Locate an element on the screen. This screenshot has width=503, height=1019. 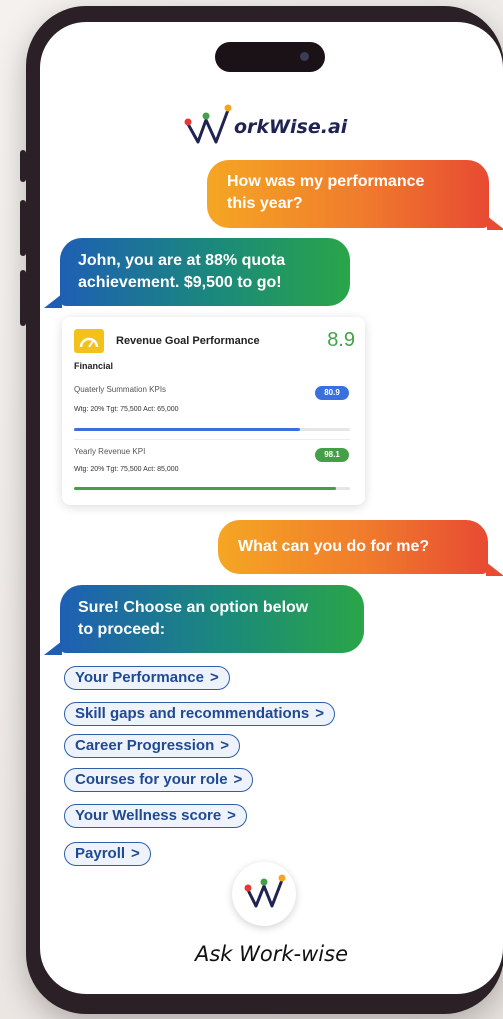
option-label: Career Progression is located at coordinates (145, 745).